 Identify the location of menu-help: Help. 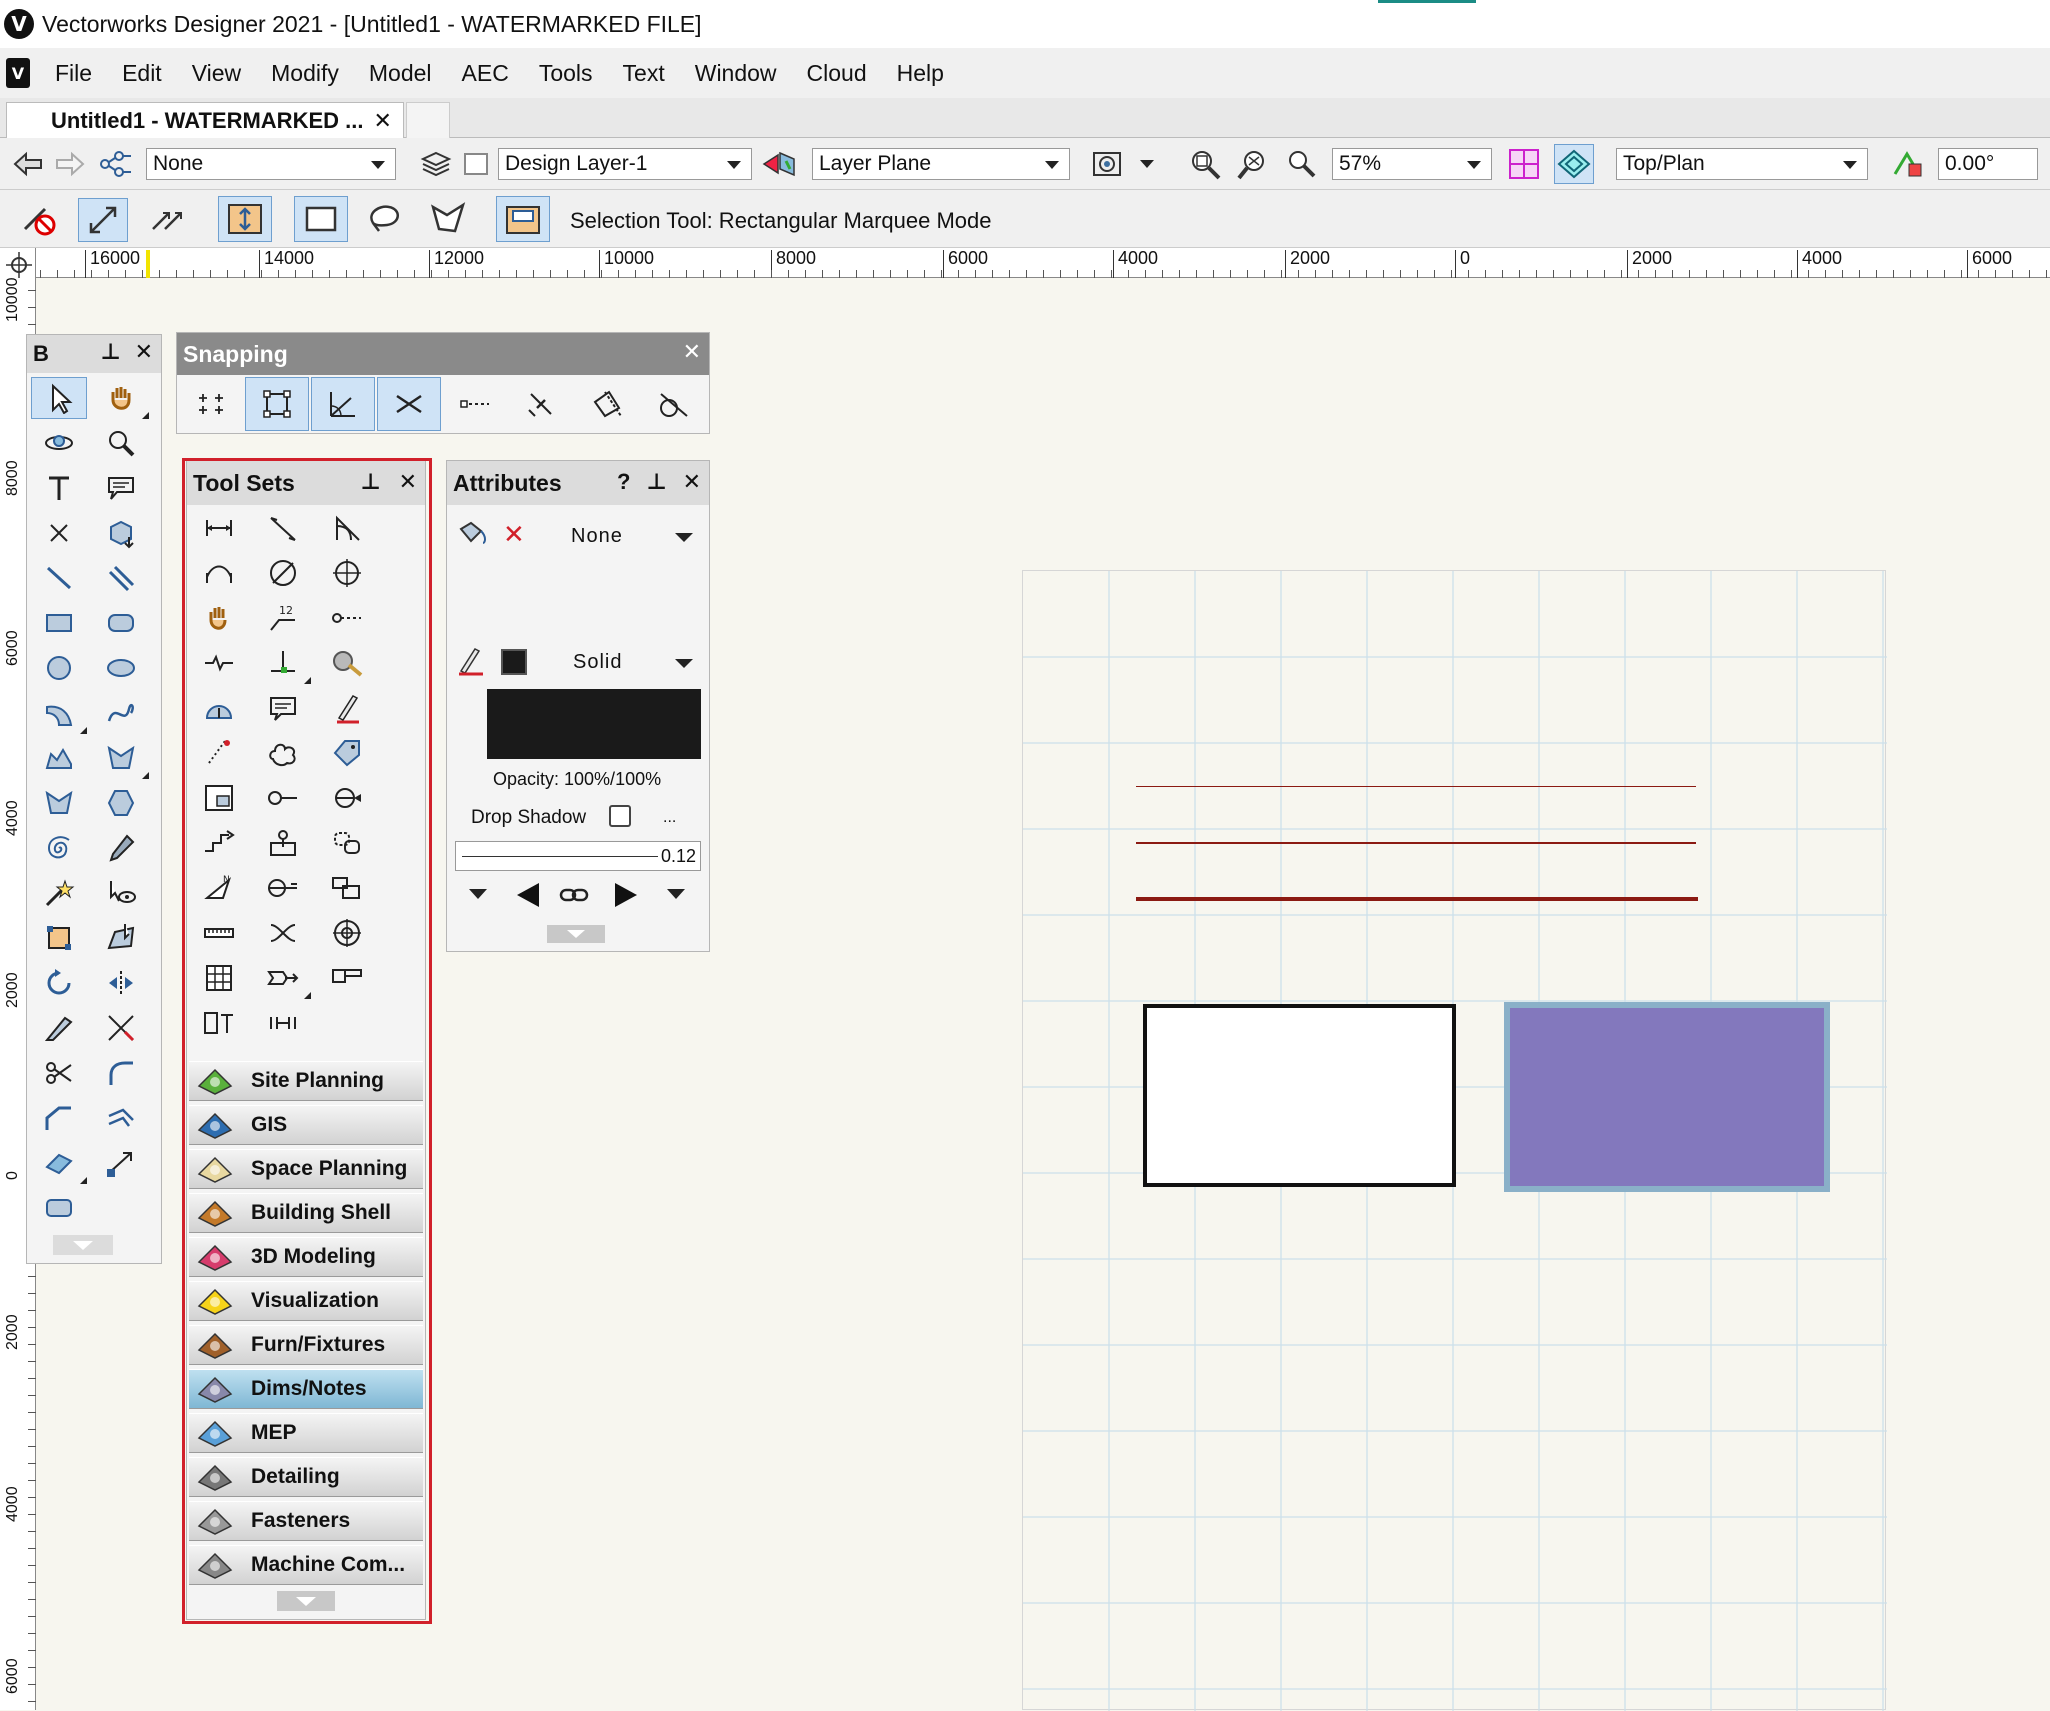
(920, 73).